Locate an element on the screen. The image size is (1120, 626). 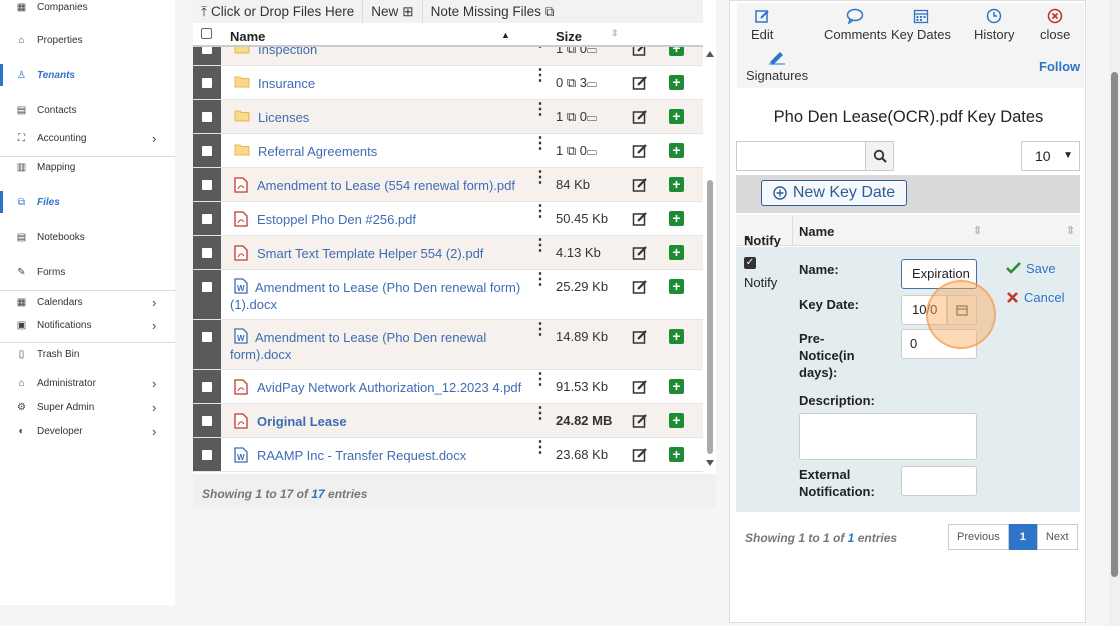
table-row: Inspection⋮1 ⧉ 0▭+ is located at coordinates (448, 56).